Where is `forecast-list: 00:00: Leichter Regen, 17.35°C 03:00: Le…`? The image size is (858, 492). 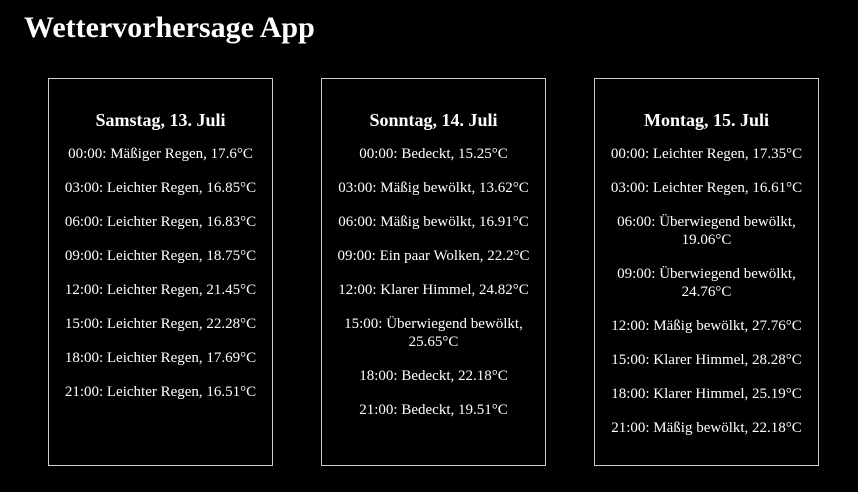 forecast-list: 00:00: Leichter Regen, 17.35°C 03:00: Le… is located at coordinates (706, 291).